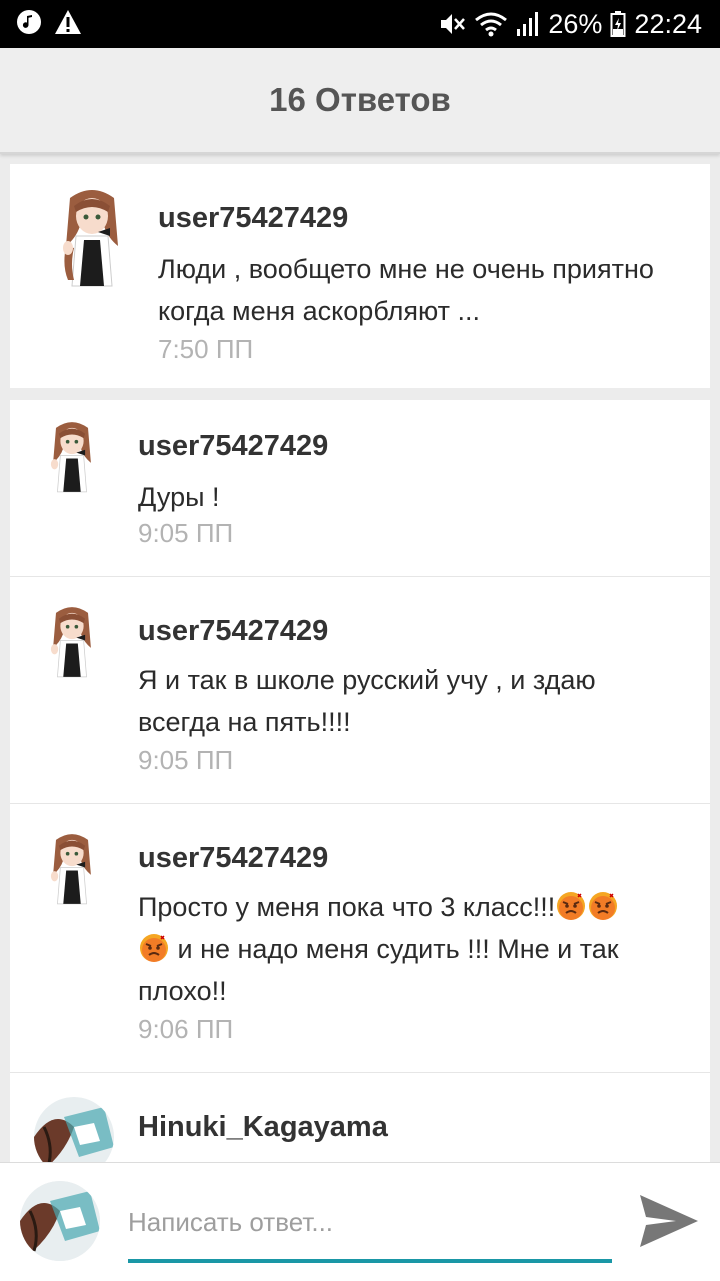 This screenshot has height=1281, width=720. I want to click on warning-icon, so click(68, 24).